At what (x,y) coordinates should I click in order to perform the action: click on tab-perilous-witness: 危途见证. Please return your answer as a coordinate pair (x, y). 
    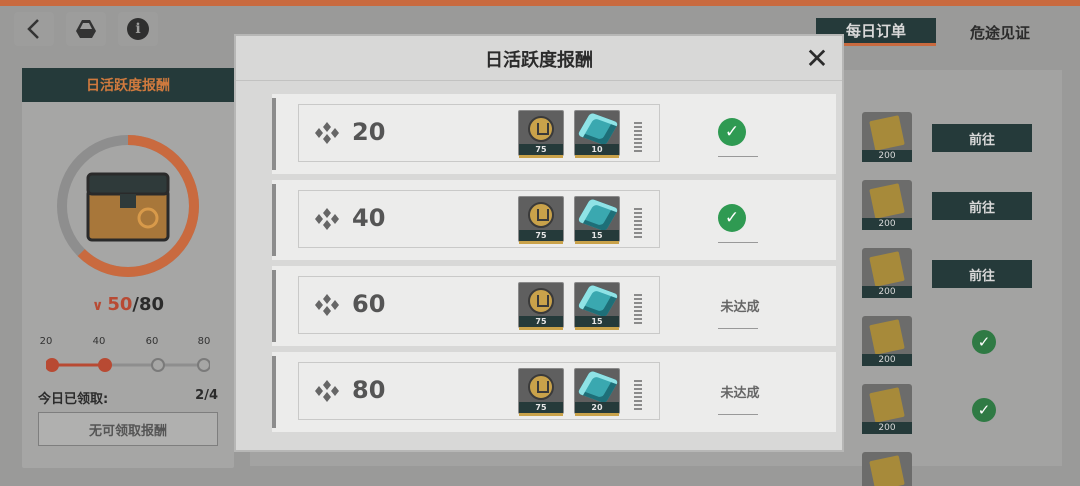
    Looking at the image, I should click on (1000, 32).